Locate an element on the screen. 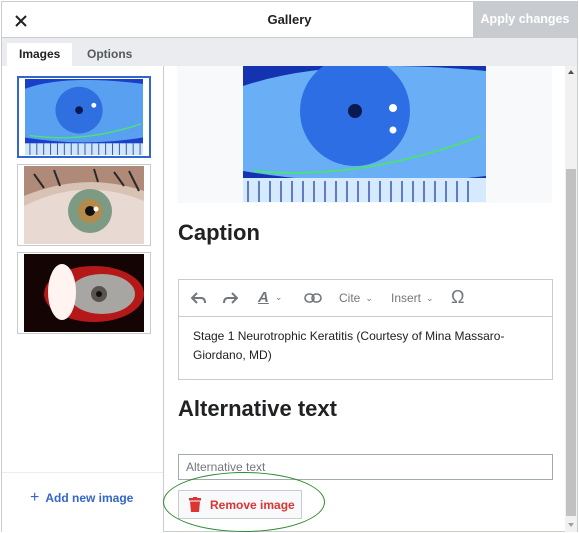  remove-image-button: Remove image is located at coordinates (240, 504).